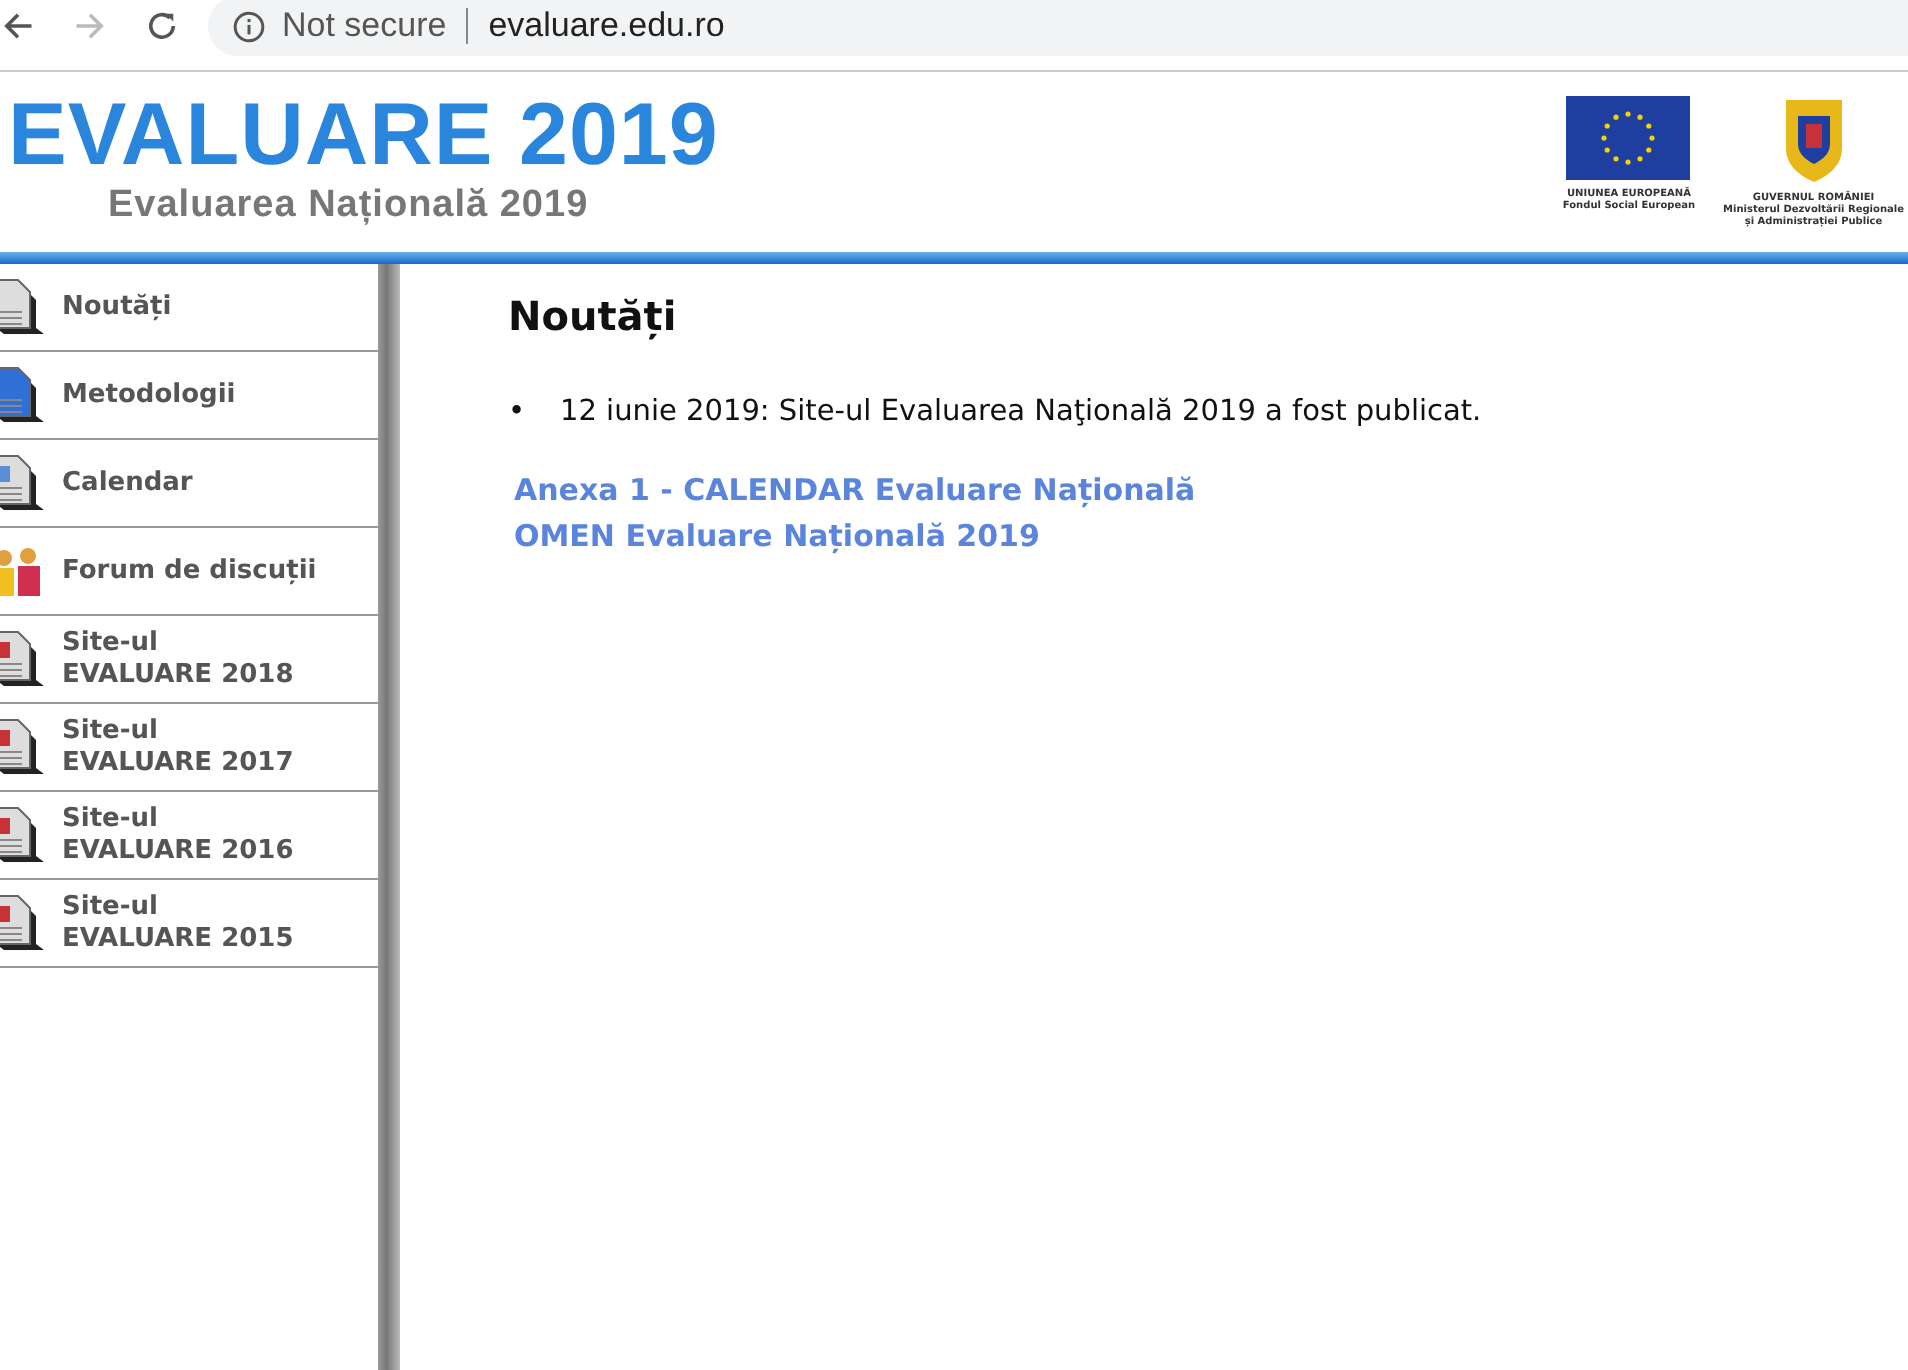 This screenshot has width=1908, height=1370. I want to click on address-bar: Not secure evaluare.edu.ro, so click(1058, 28).